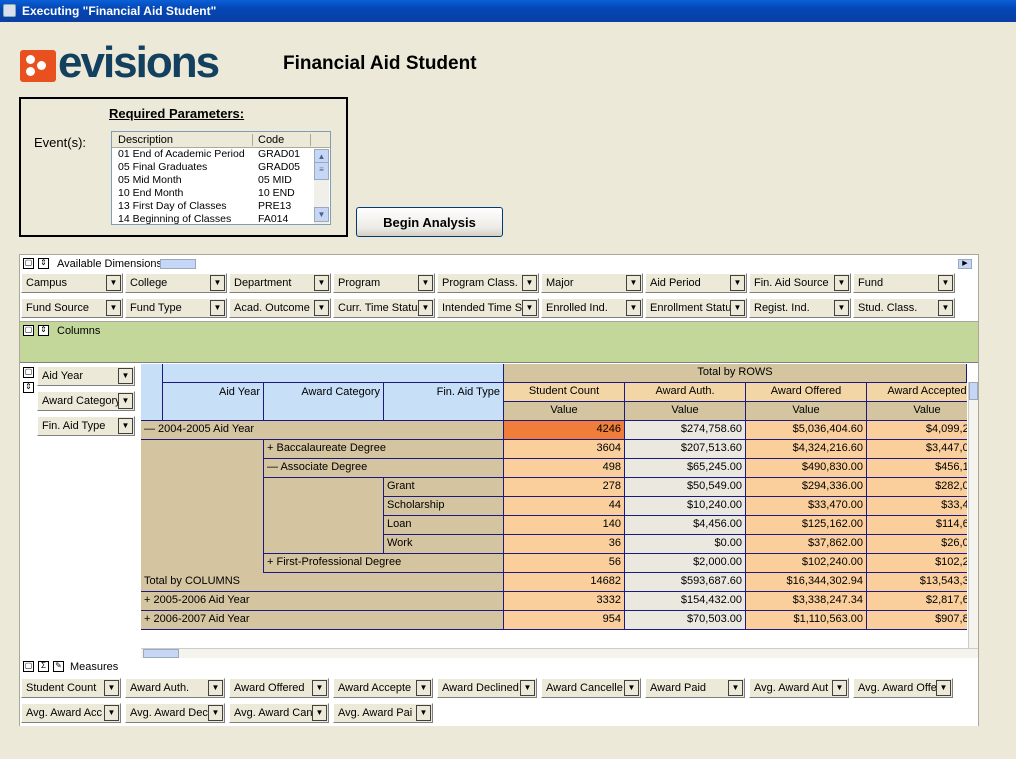 The height and width of the screenshot is (759, 1016). Describe the element at coordinates (175, 713) in the screenshot. I see `measure-button: Avg. Award Dec ▼` at that location.